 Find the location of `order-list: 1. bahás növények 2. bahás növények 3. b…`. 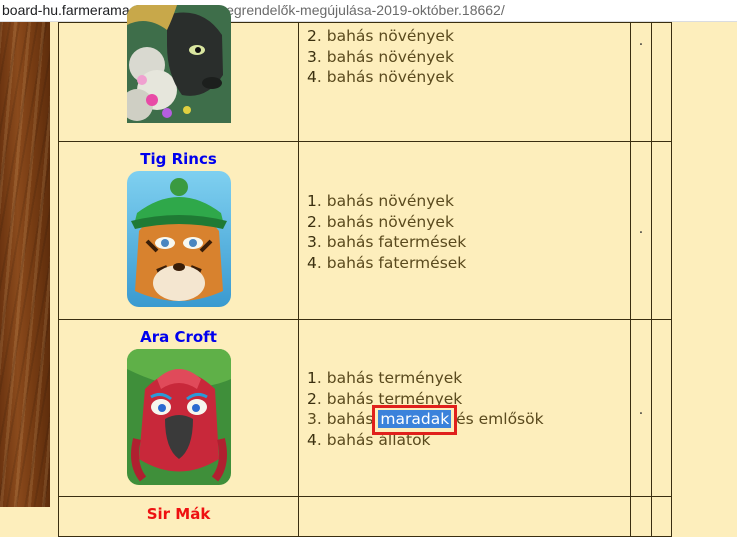

order-list: 1. bahás növények 2. bahás növények 3. b… is located at coordinates (464, 232).